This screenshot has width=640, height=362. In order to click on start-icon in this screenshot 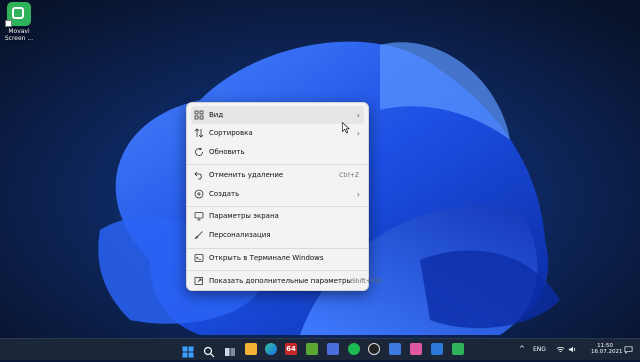, I will do `click(188, 350)`.